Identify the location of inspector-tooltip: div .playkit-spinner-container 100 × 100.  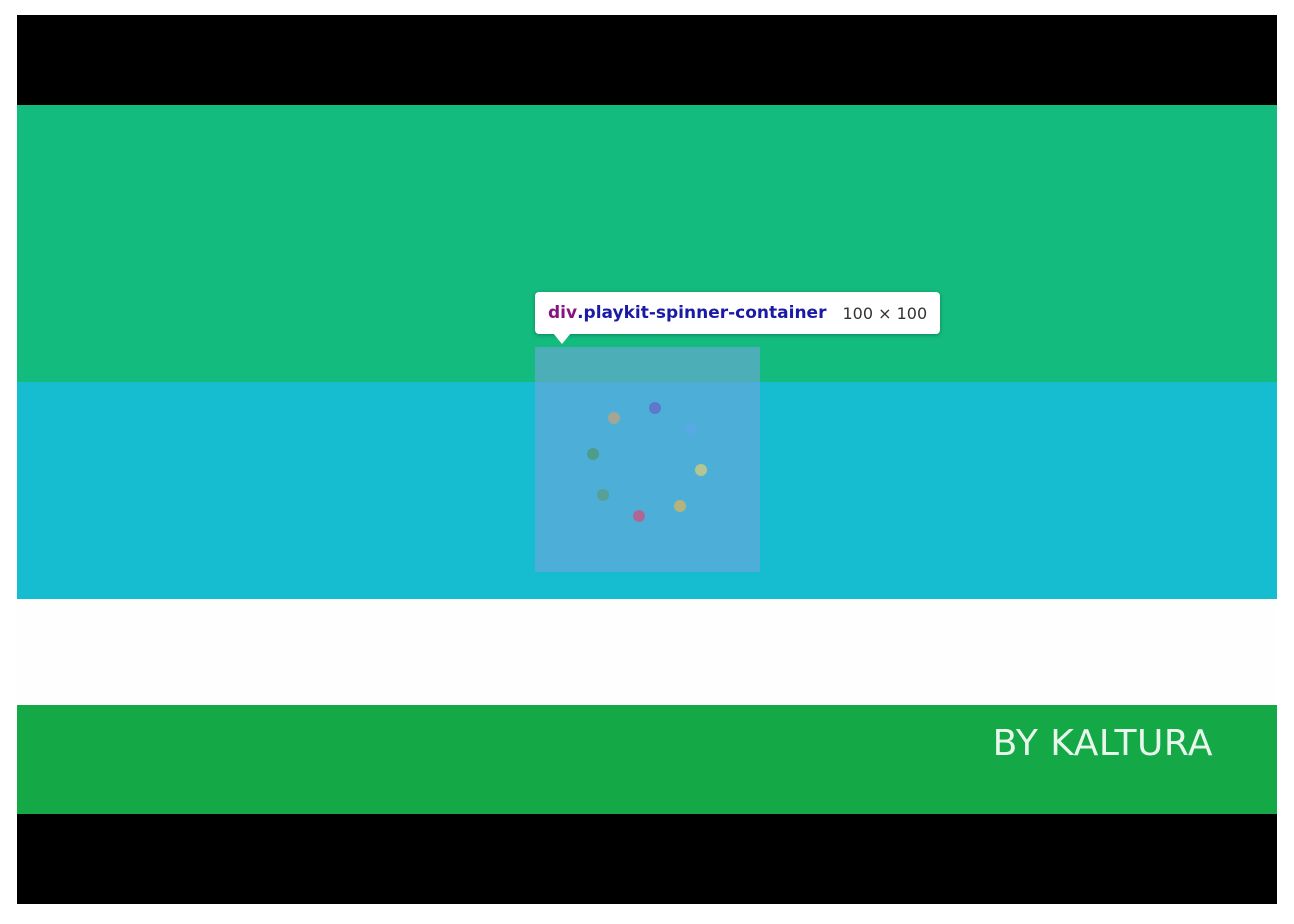
(738, 313).